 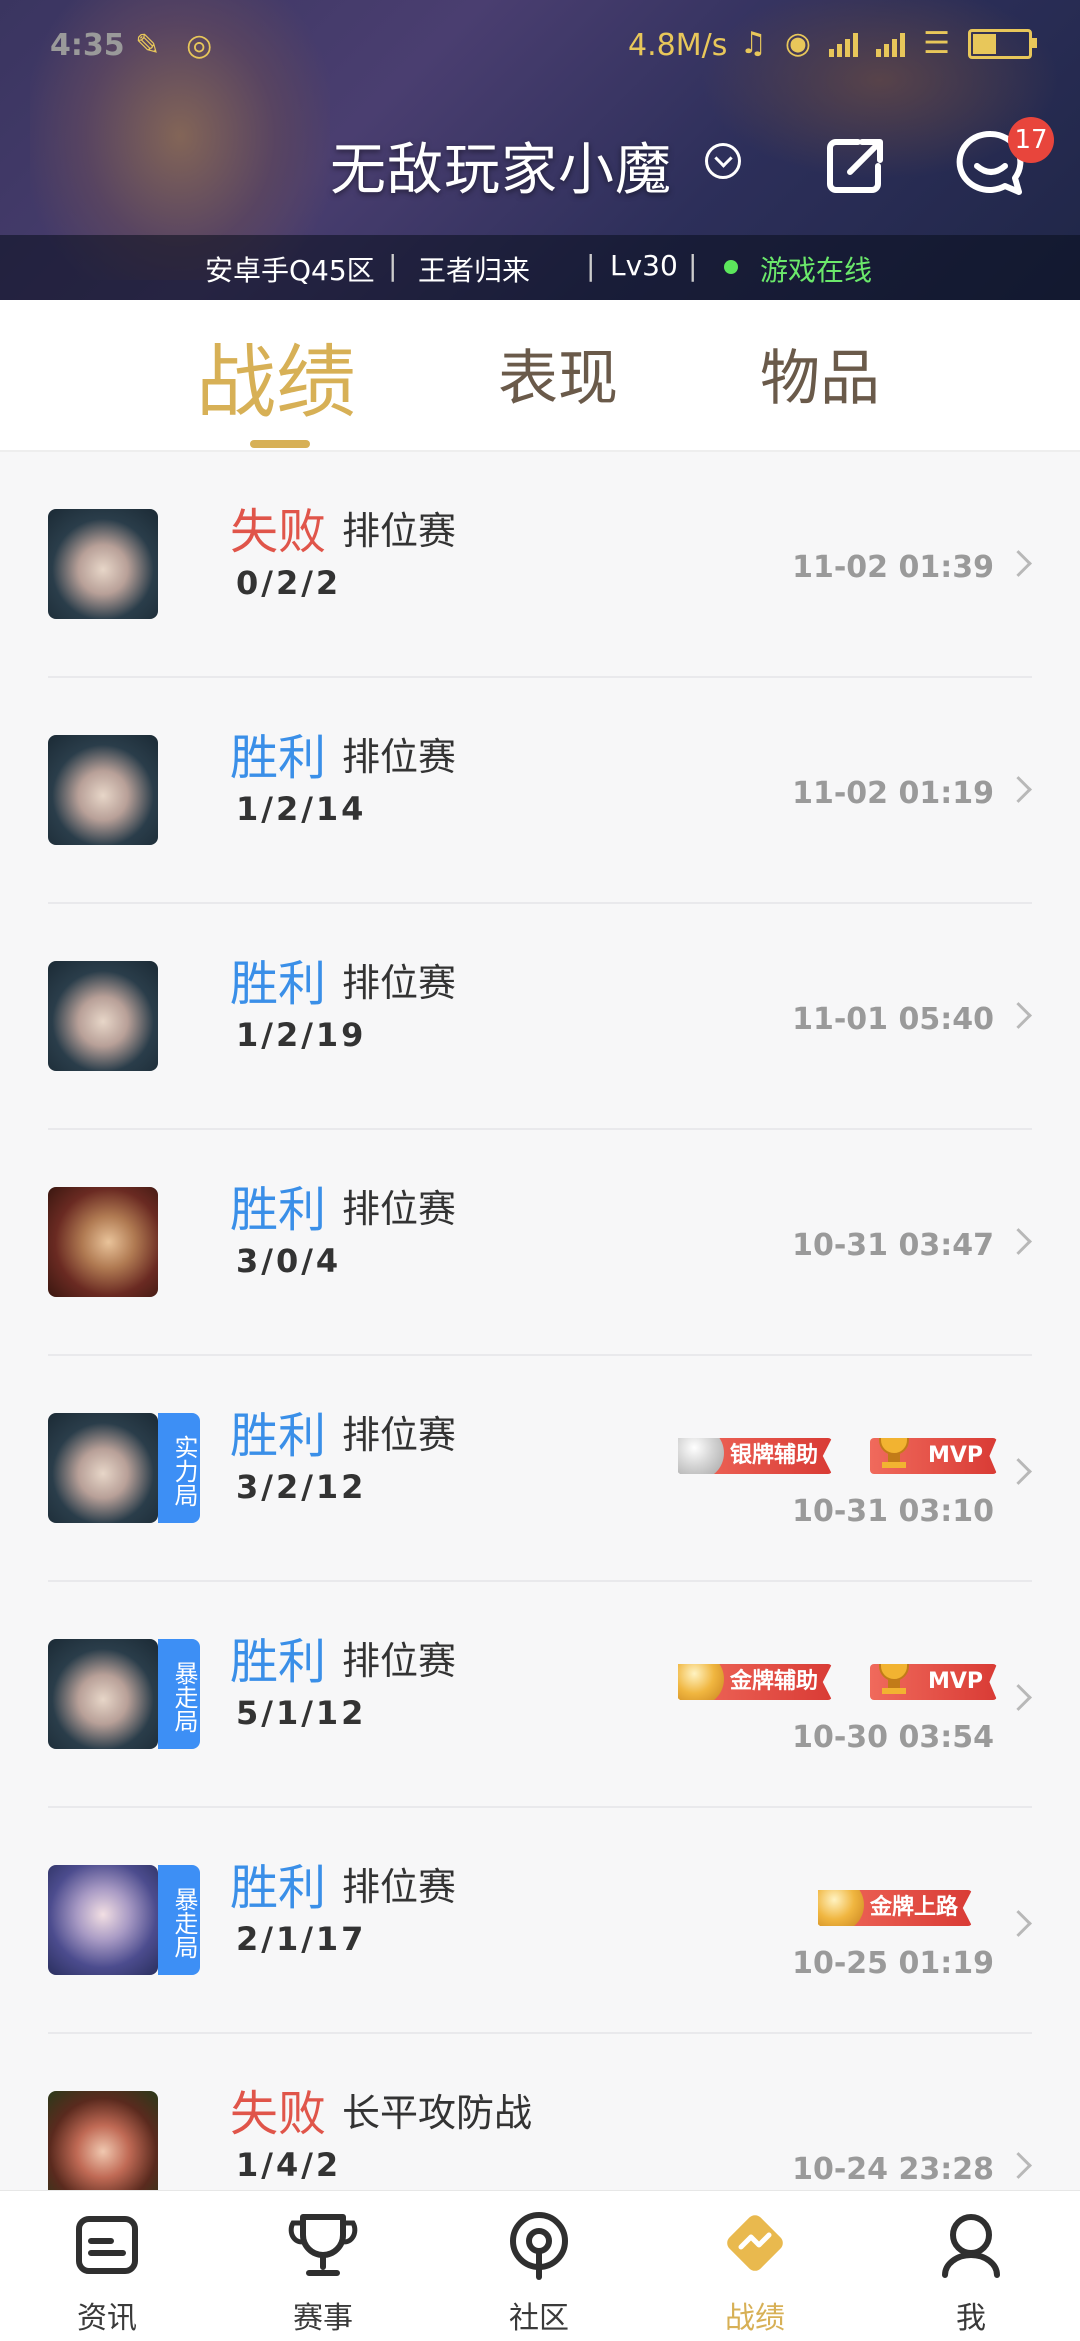 What do you see at coordinates (753, 43) in the screenshot?
I see `headphone-icon: ♫` at bounding box center [753, 43].